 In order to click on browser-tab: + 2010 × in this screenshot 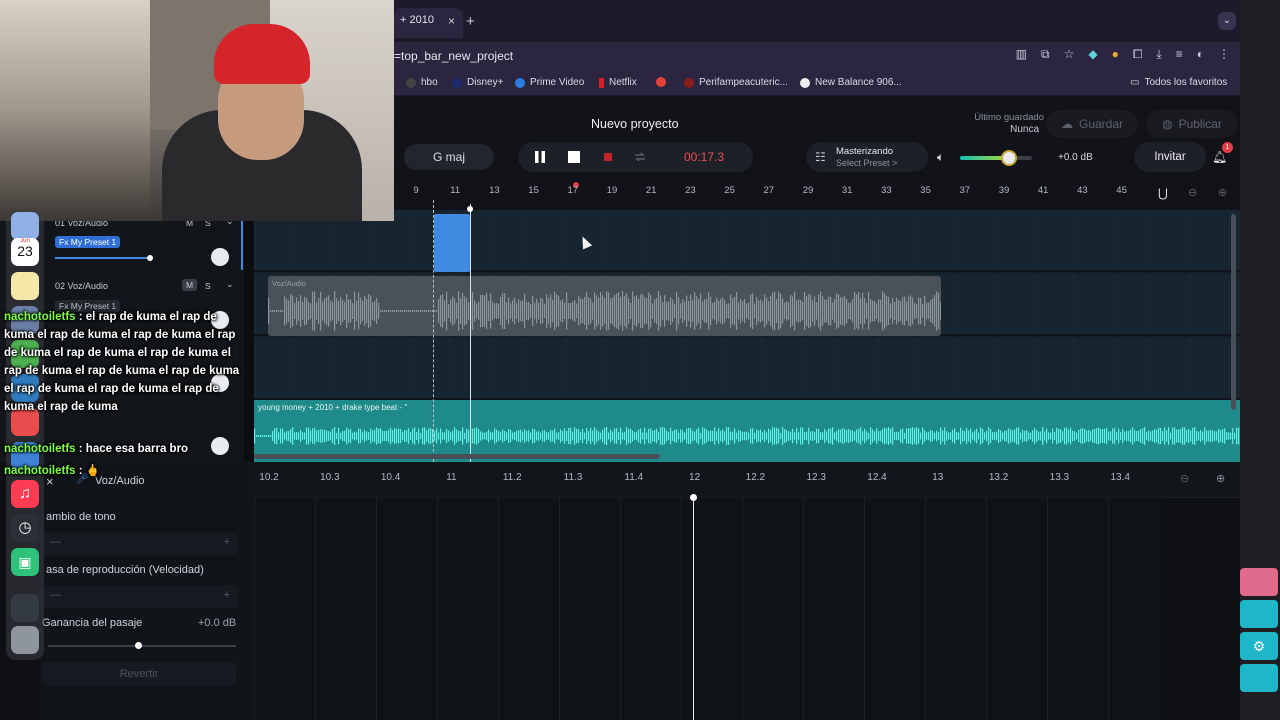, I will do `click(428, 23)`.